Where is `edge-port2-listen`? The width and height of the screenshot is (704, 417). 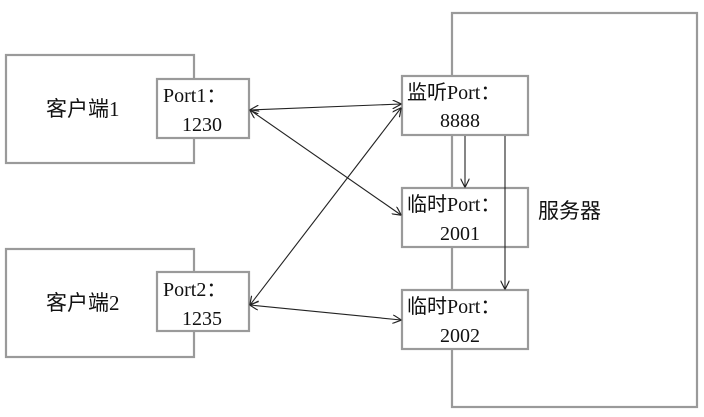 edge-port2-listen is located at coordinates (325, 206).